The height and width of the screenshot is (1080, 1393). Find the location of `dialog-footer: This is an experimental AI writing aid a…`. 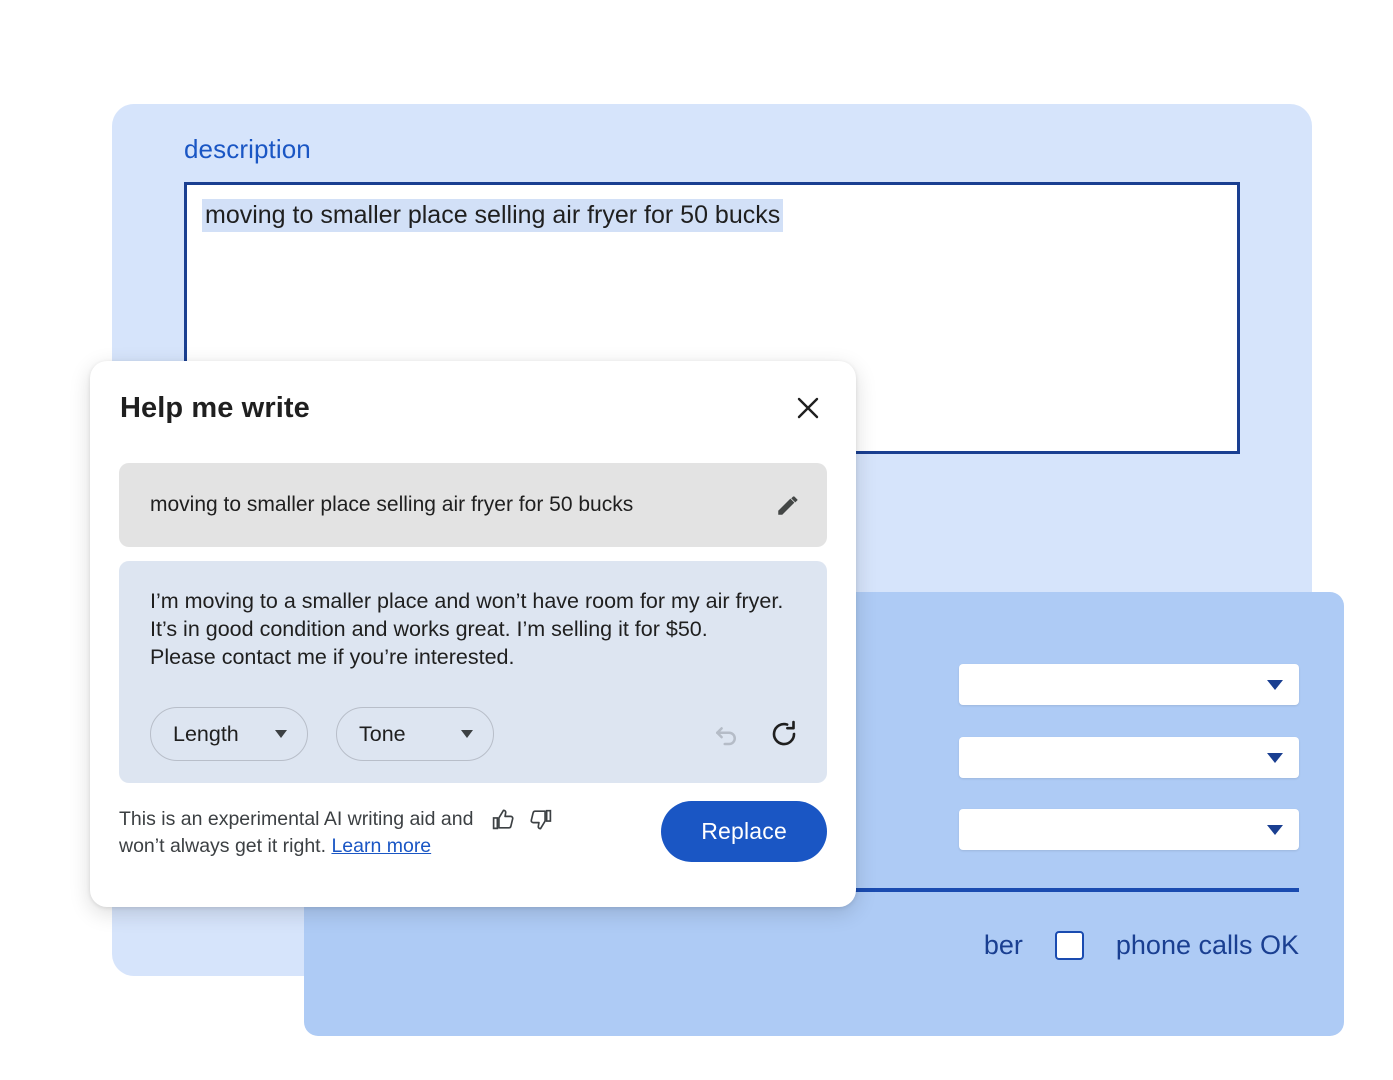

dialog-footer: This is an experimental AI writing aid a… is located at coordinates (473, 842).